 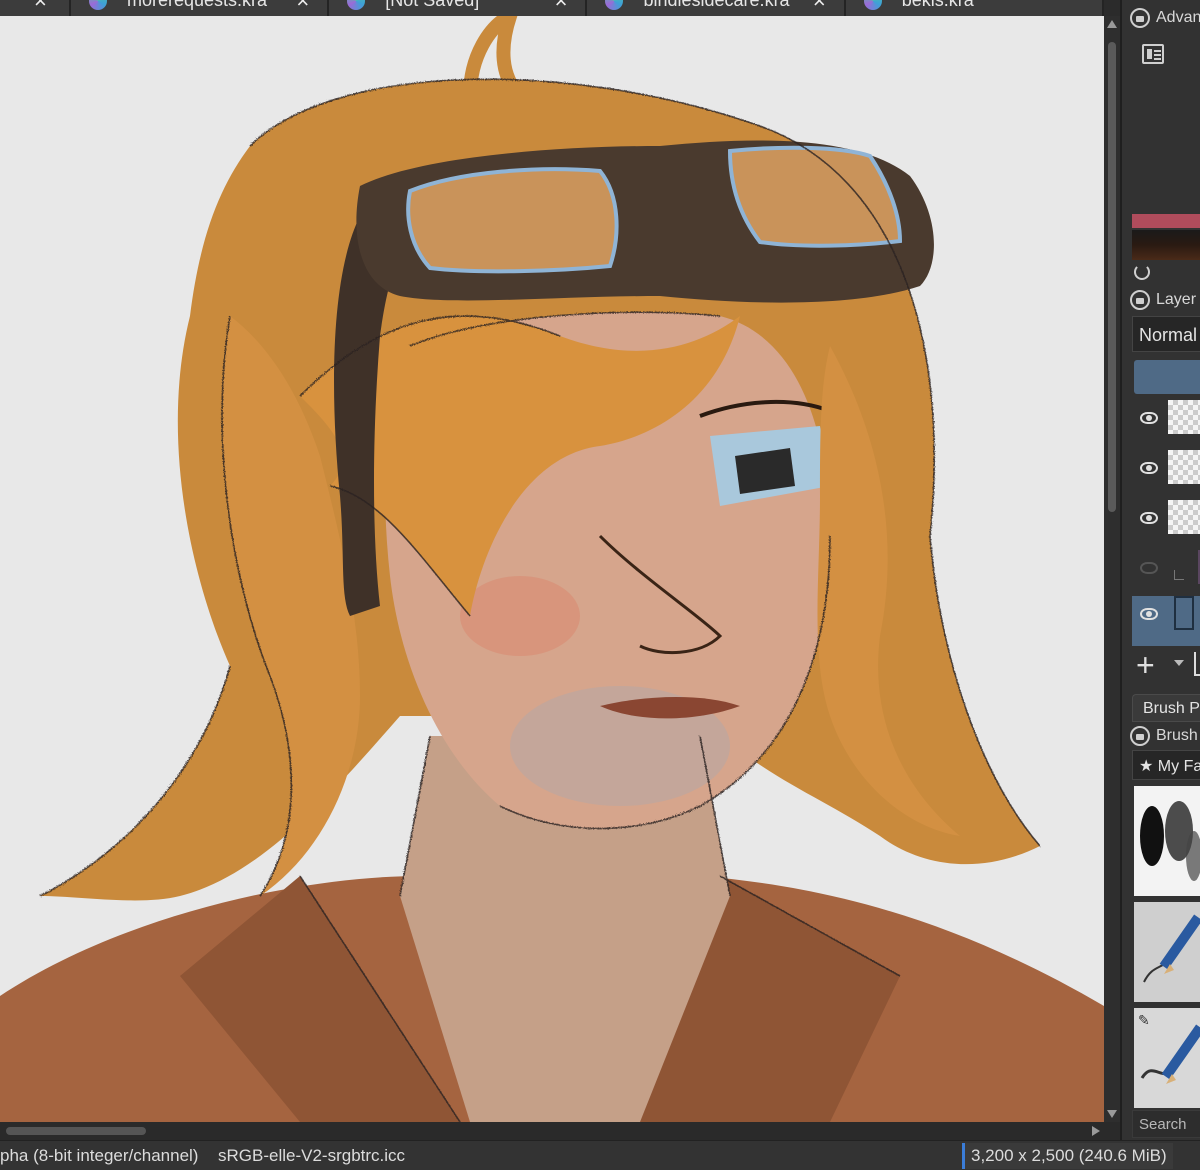 I want to click on brush-presets-header: Brush, so click(x=1164, y=736).